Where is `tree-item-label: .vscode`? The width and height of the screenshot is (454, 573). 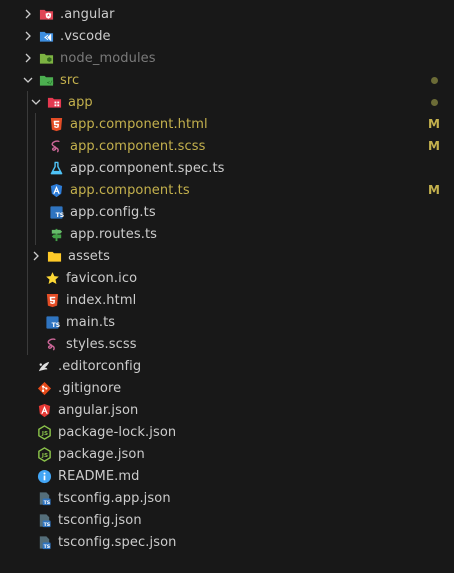 tree-item-label: .vscode is located at coordinates (85, 36).